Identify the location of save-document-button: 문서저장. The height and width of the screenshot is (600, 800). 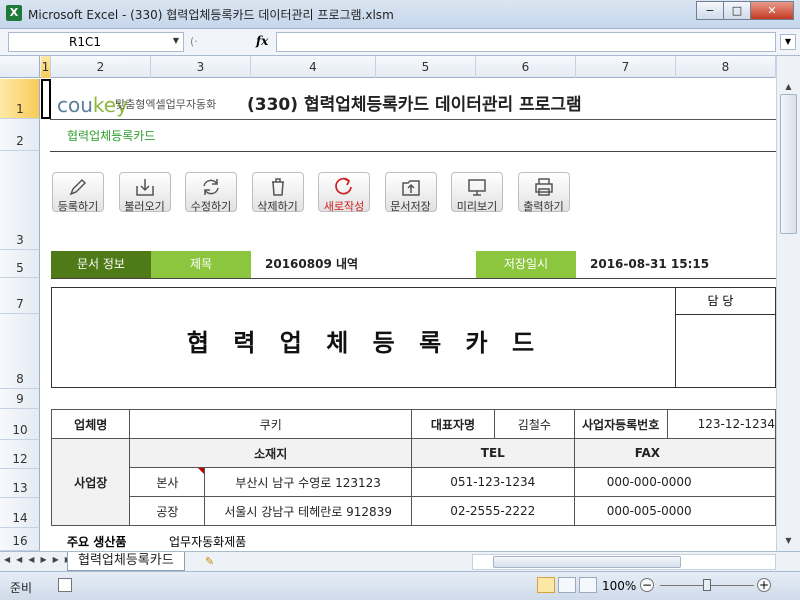
(411, 193).